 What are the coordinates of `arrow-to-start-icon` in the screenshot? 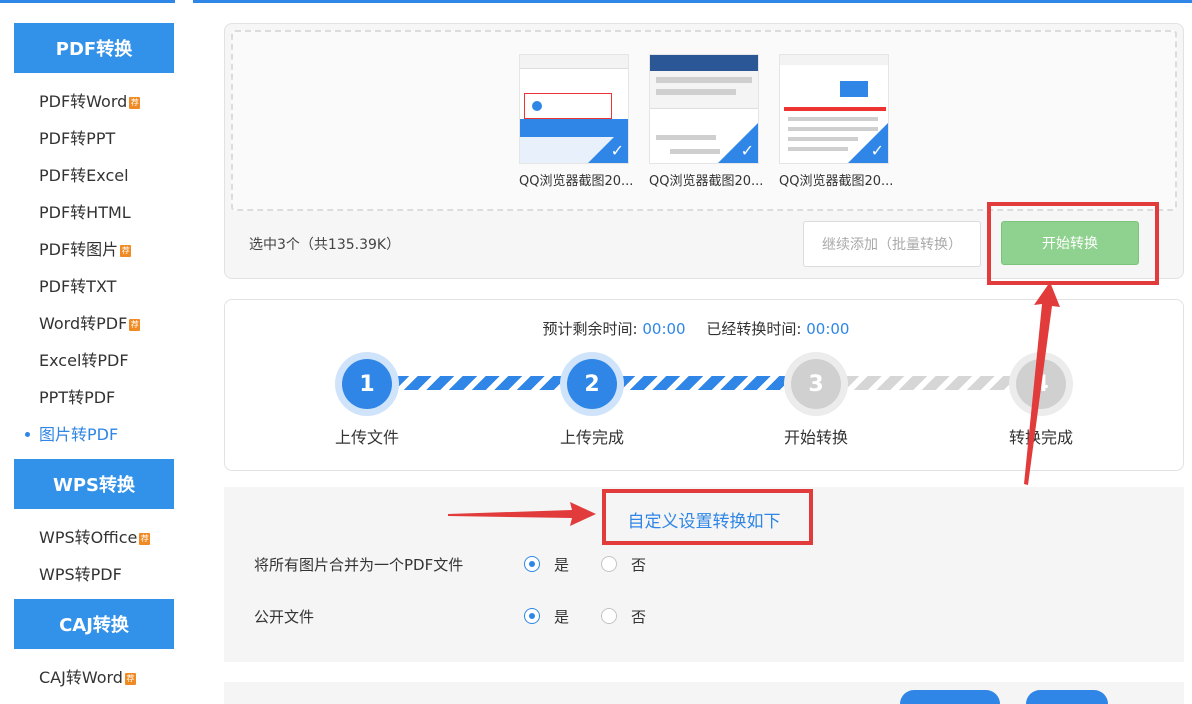 It's located at (1042, 383).